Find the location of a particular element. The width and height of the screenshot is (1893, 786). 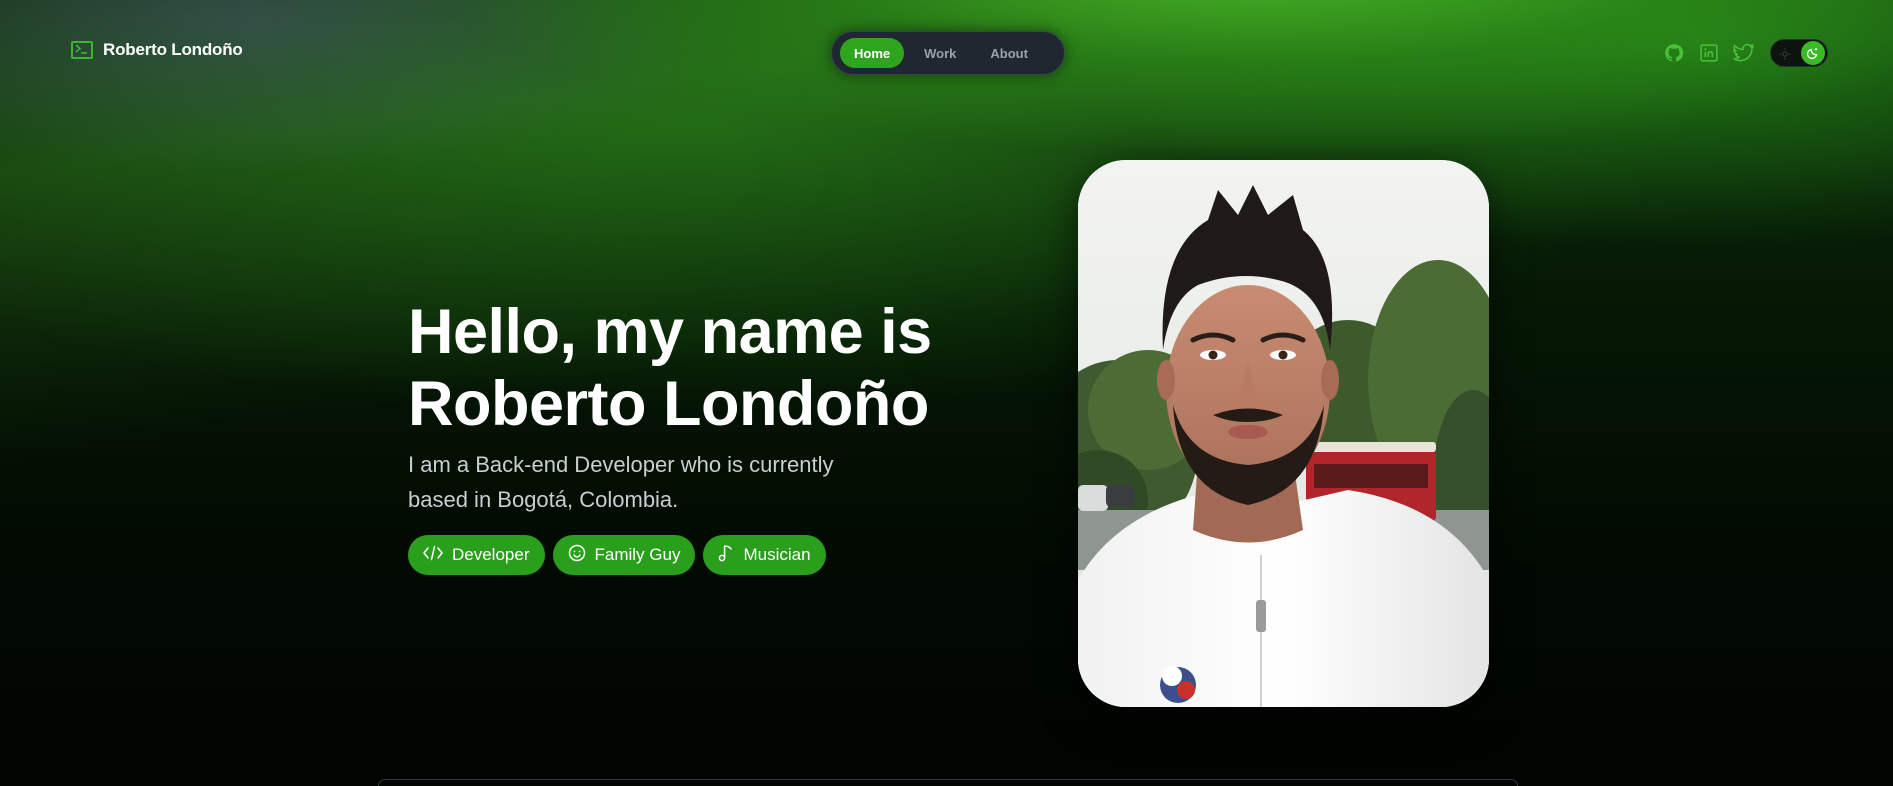

section-divider is located at coordinates (948, 782).